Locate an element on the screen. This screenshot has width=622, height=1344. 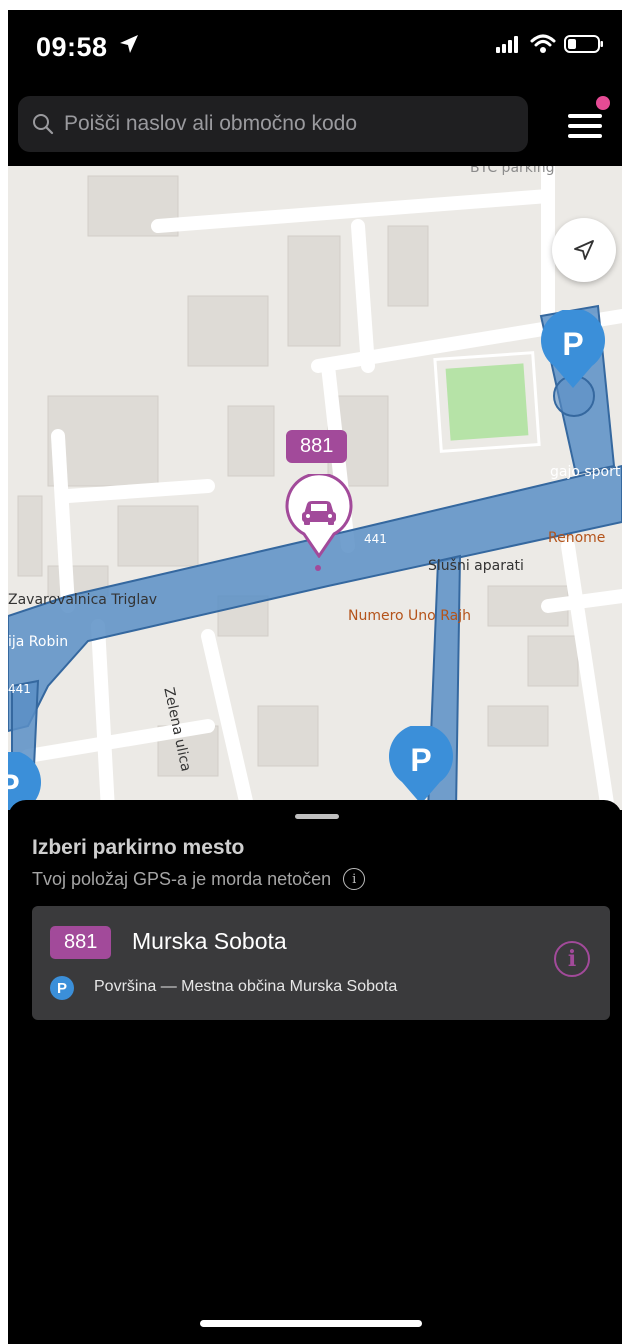
search-input is located at coordinates (284, 124).